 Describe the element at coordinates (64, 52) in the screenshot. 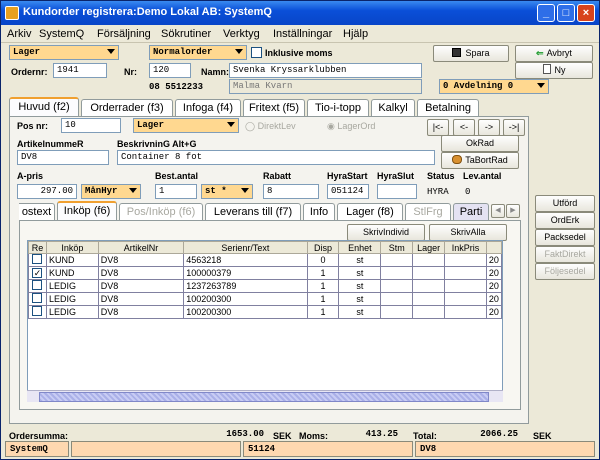

I see `lager-combo: Lager` at that location.